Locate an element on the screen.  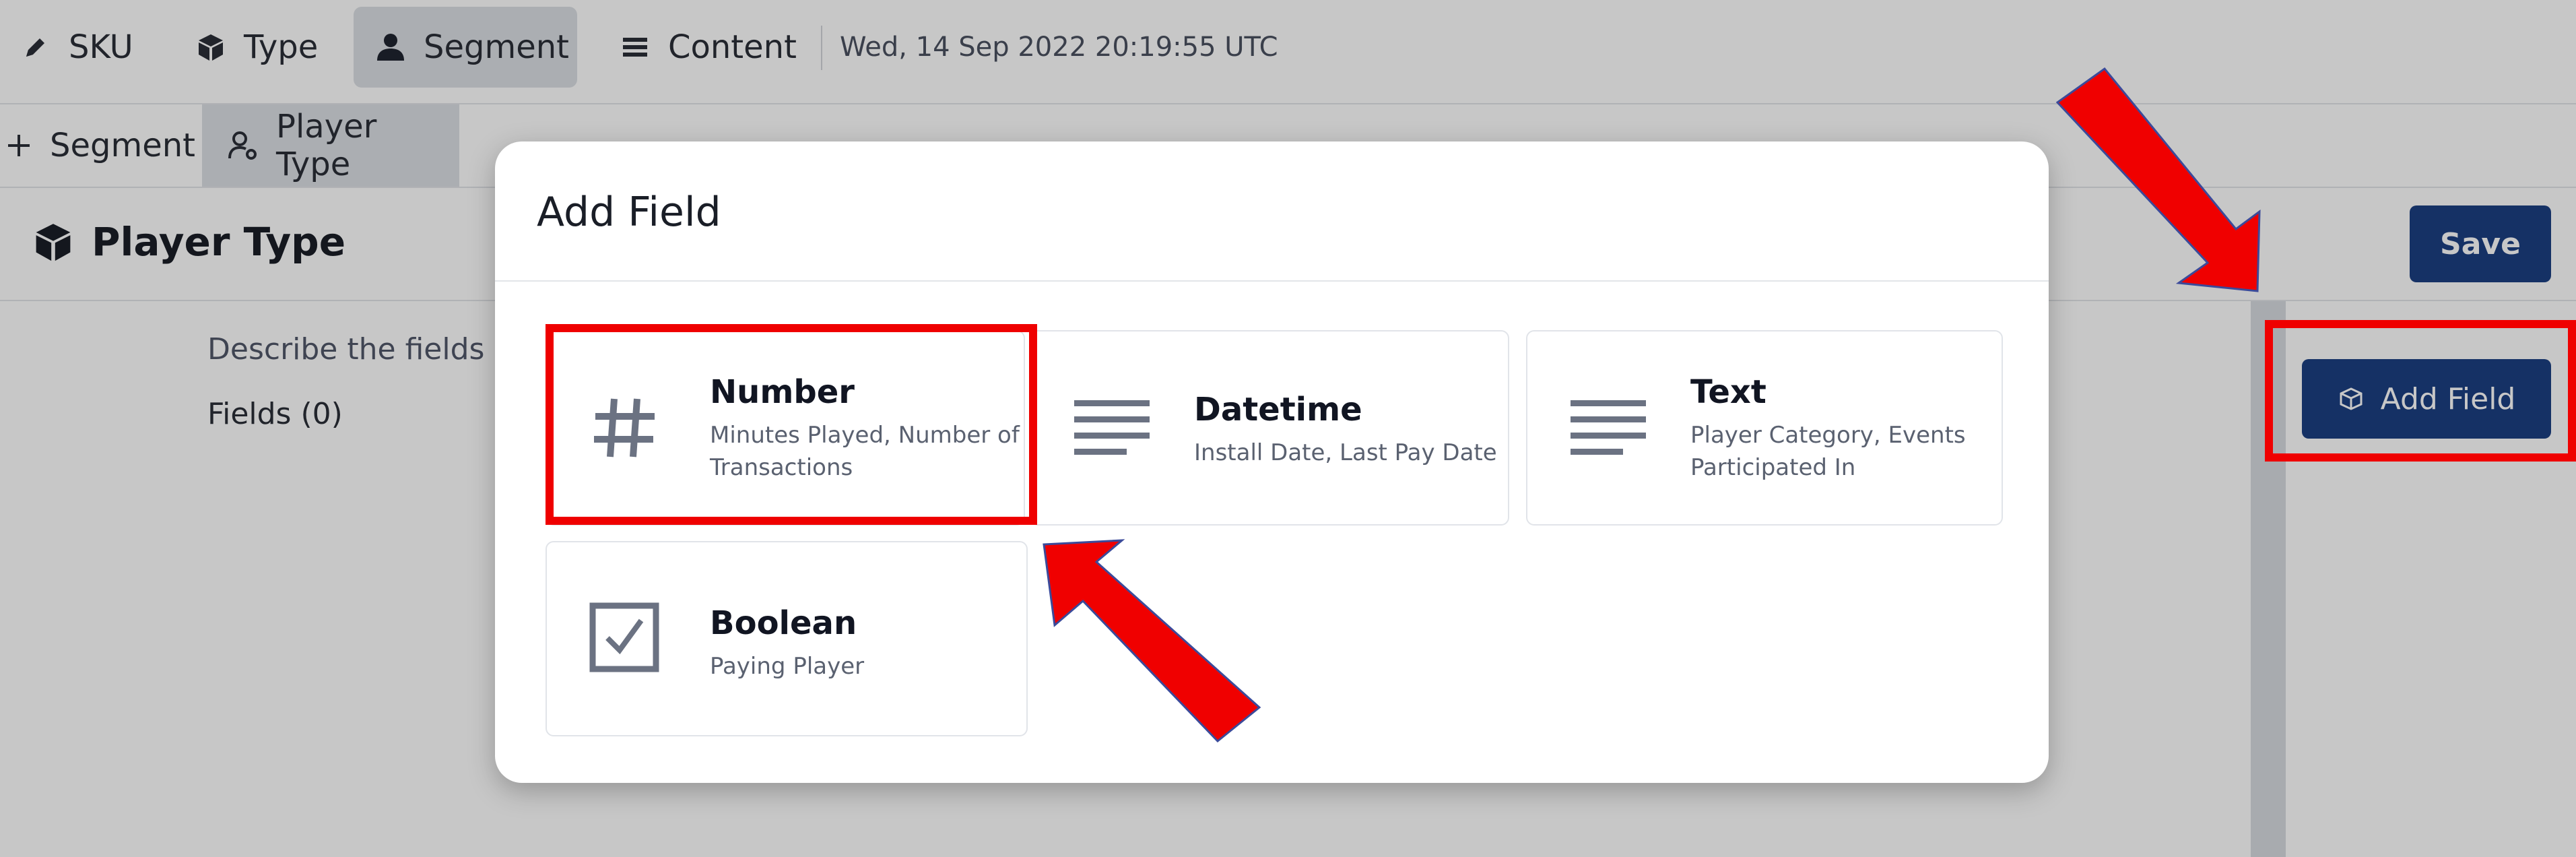
red-arrow-to-add-field is located at coordinates (2158, 179).